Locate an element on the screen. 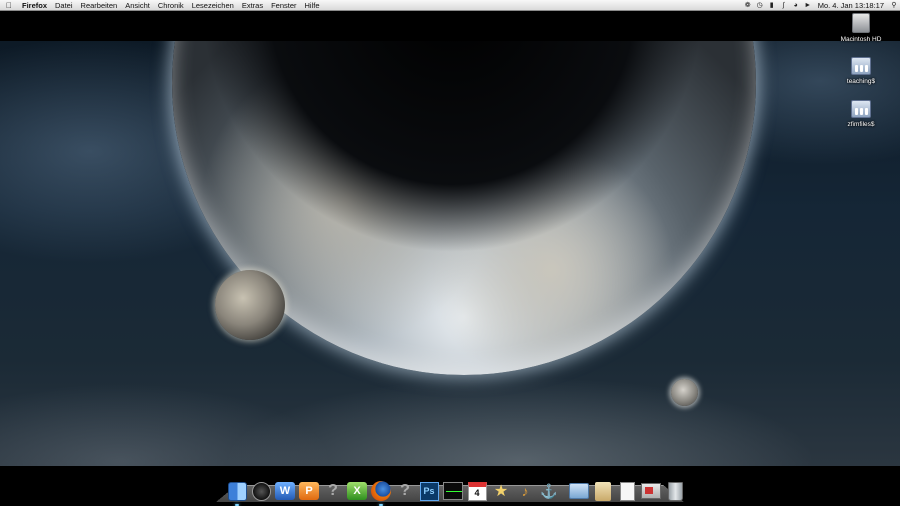 This screenshot has width=900, height=506. dock-item-unknown-app-1: ? is located at coordinates (333, 491).